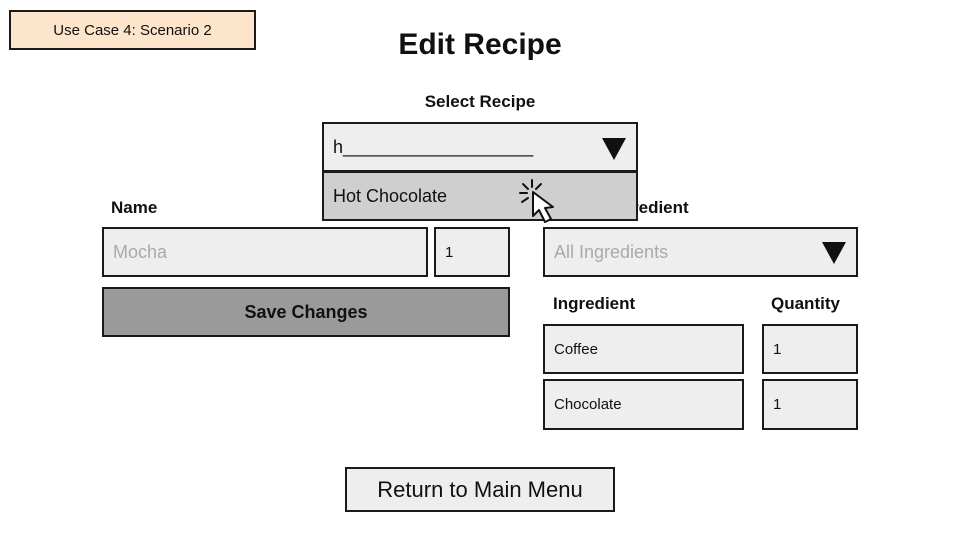 This screenshot has height=540, width=960. What do you see at coordinates (660, 207) in the screenshot?
I see `ingredient-section-label: redient` at bounding box center [660, 207].